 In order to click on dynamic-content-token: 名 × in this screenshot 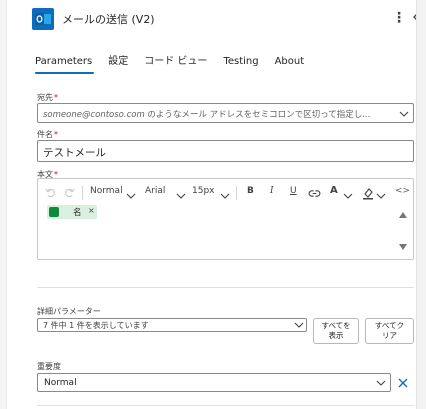, I will do `click(72, 212)`.